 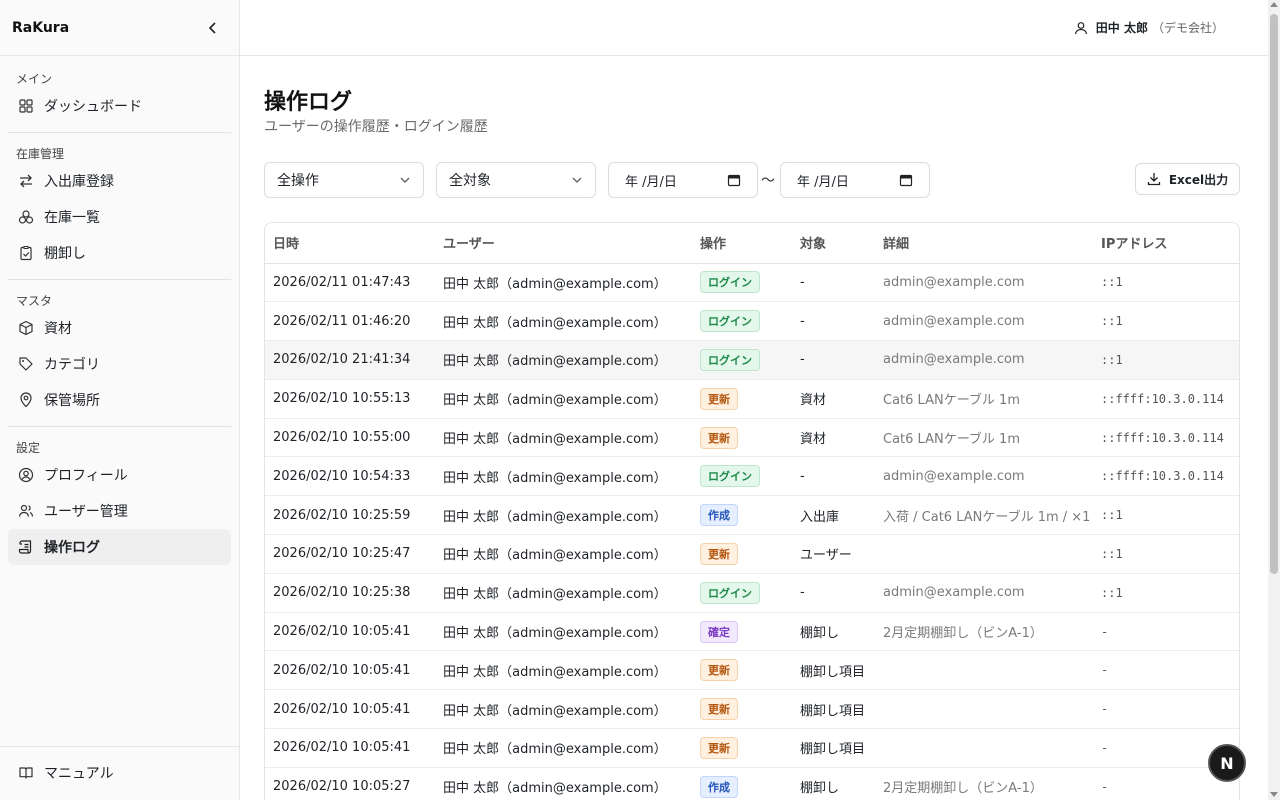 I want to click on cell-action: 作成, so click(x=742, y=515).